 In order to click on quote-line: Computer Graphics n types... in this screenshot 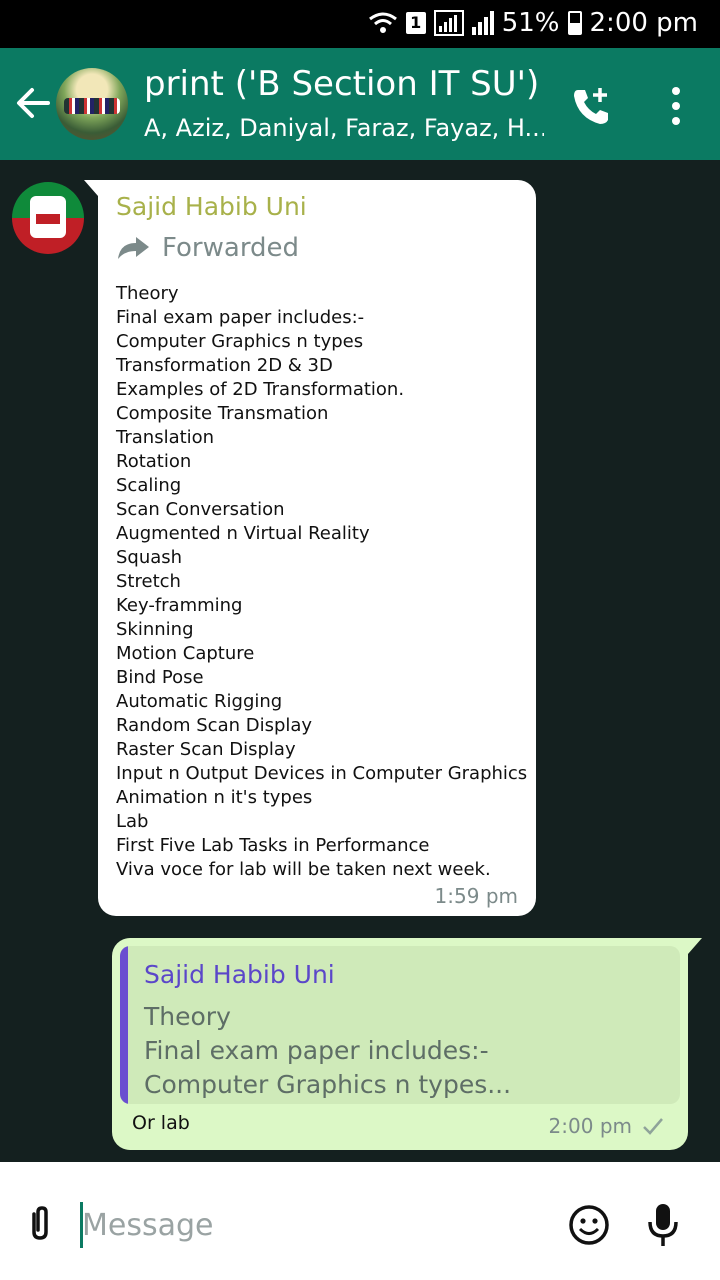, I will do `click(328, 1084)`.